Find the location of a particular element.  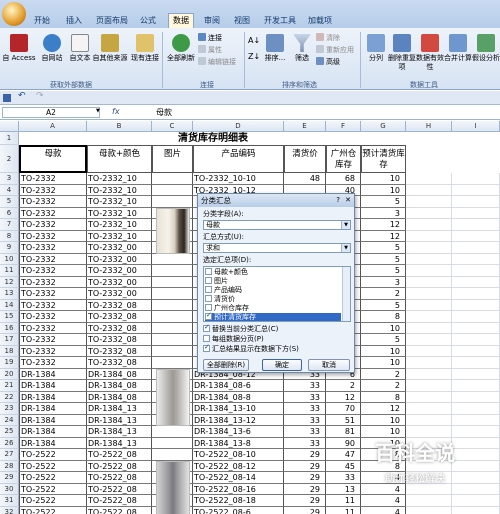

column-header: C is located at coordinates (172, 126).